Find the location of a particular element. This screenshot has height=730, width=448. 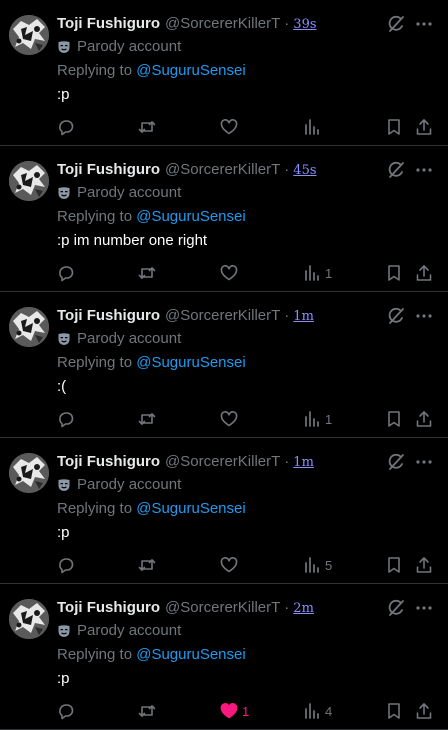

like-count: 1 is located at coordinates (246, 711).